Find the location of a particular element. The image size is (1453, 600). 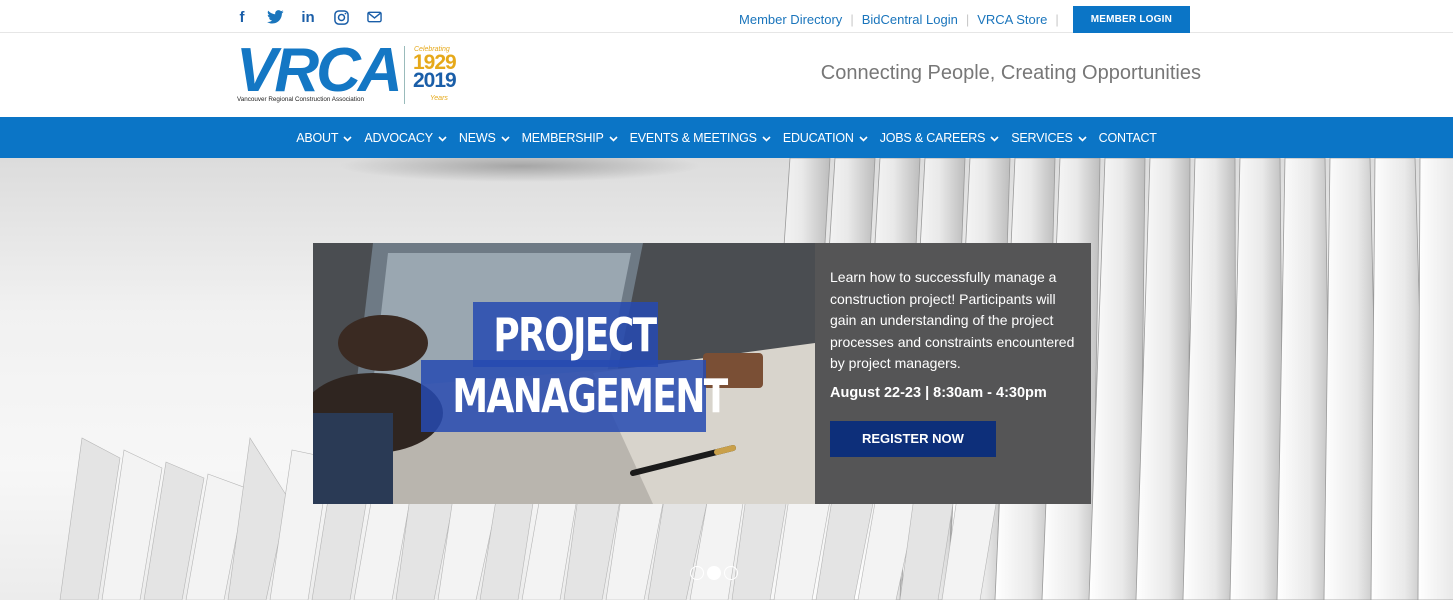

twitter-icon is located at coordinates (275, 17).